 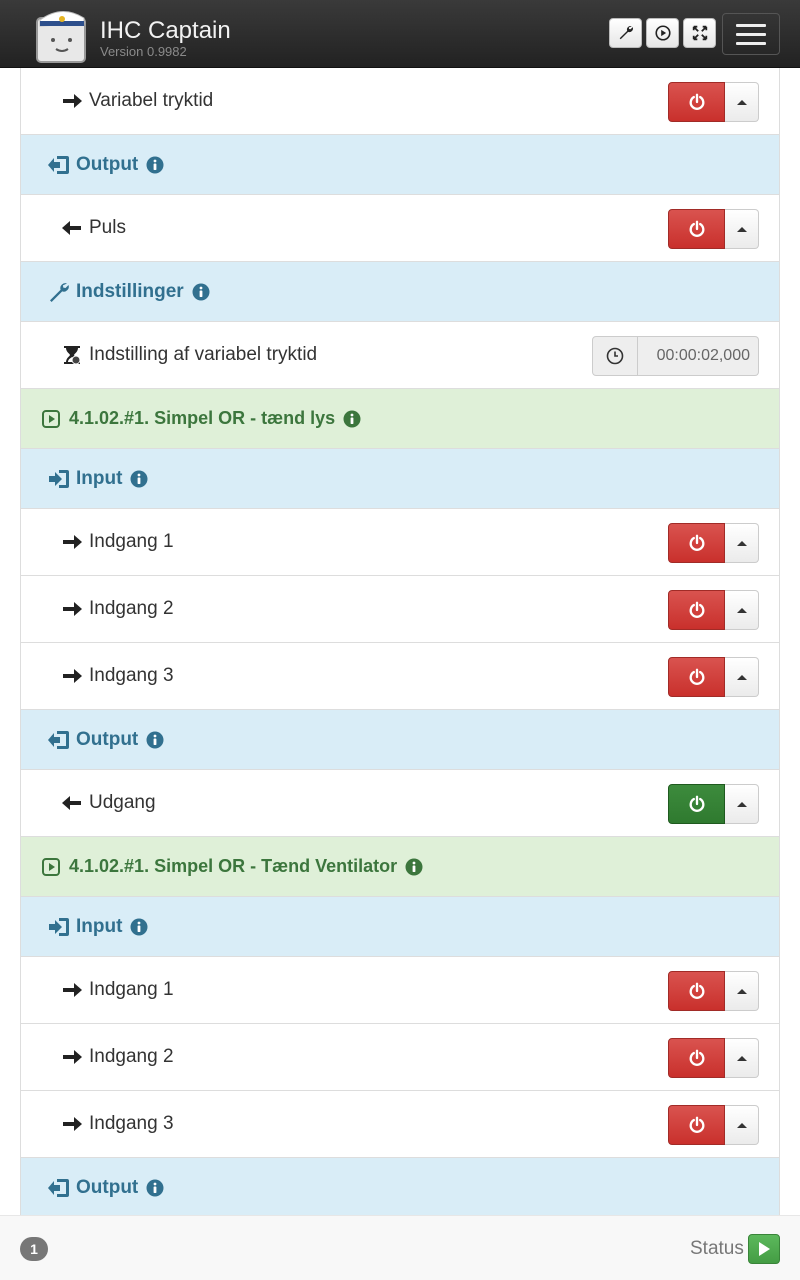 What do you see at coordinates (400, 34) in the screenshot?
I see `navbar: IHC Captain Version 0.9982` at bounding box center [400, 34].